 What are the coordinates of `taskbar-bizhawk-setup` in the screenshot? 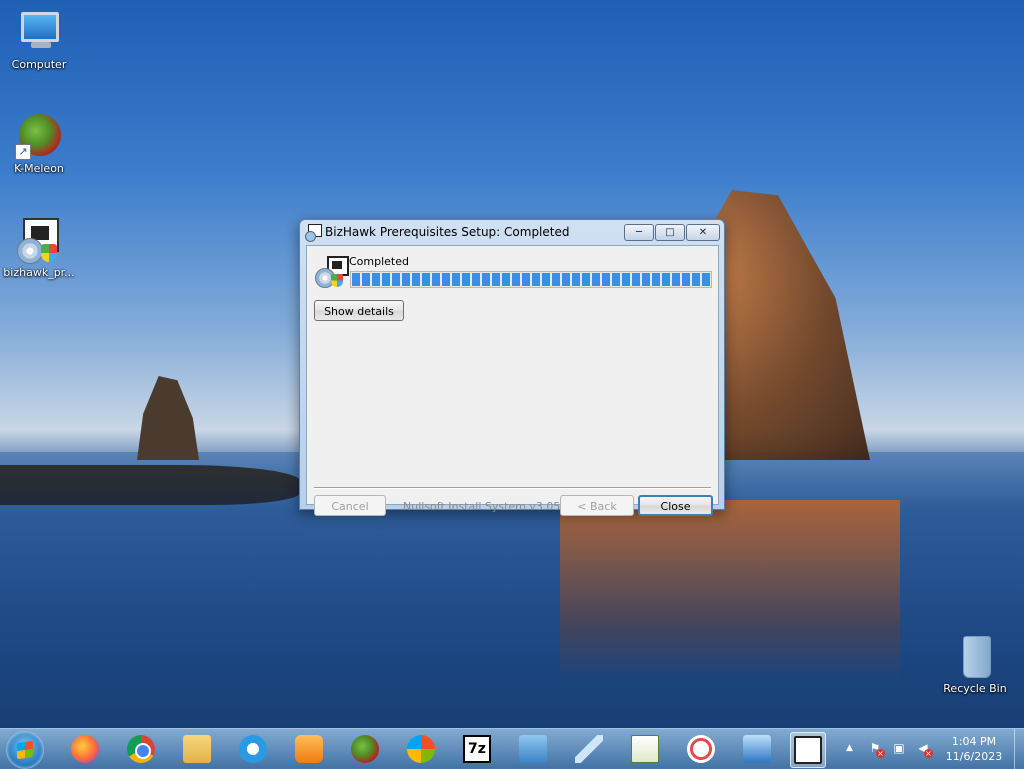 It's located at (808, 750).